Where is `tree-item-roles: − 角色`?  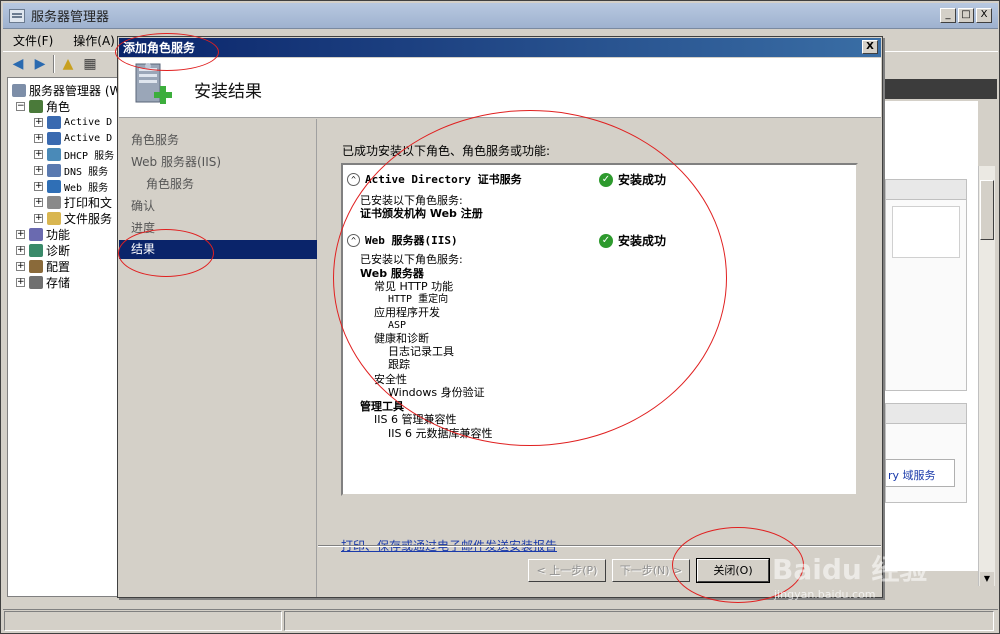
tree-item-roles: − 角色 is located at coordinates (43, 106).